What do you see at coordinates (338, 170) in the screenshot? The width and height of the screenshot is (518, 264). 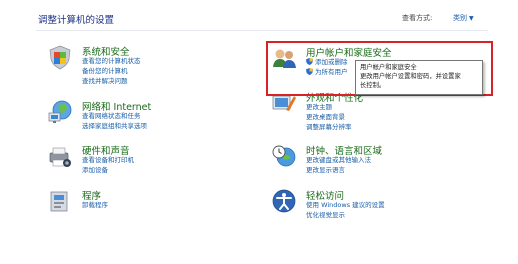 I see `link-change-display-language: 更改显示语言` at bounding box center [338, 170].